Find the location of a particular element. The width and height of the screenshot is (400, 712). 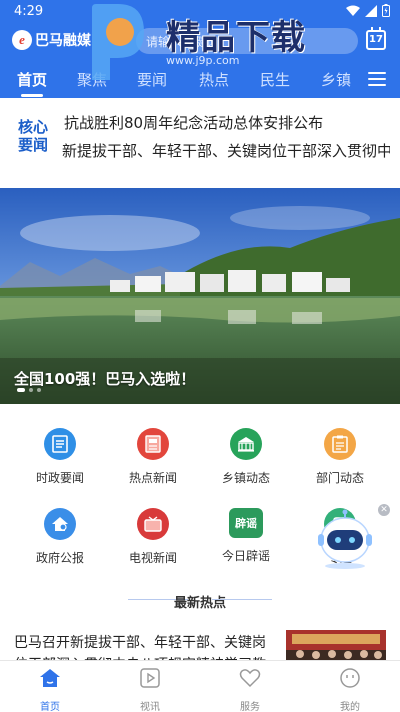

grid-label: 部门动态 is located at coordinates (339, 478).